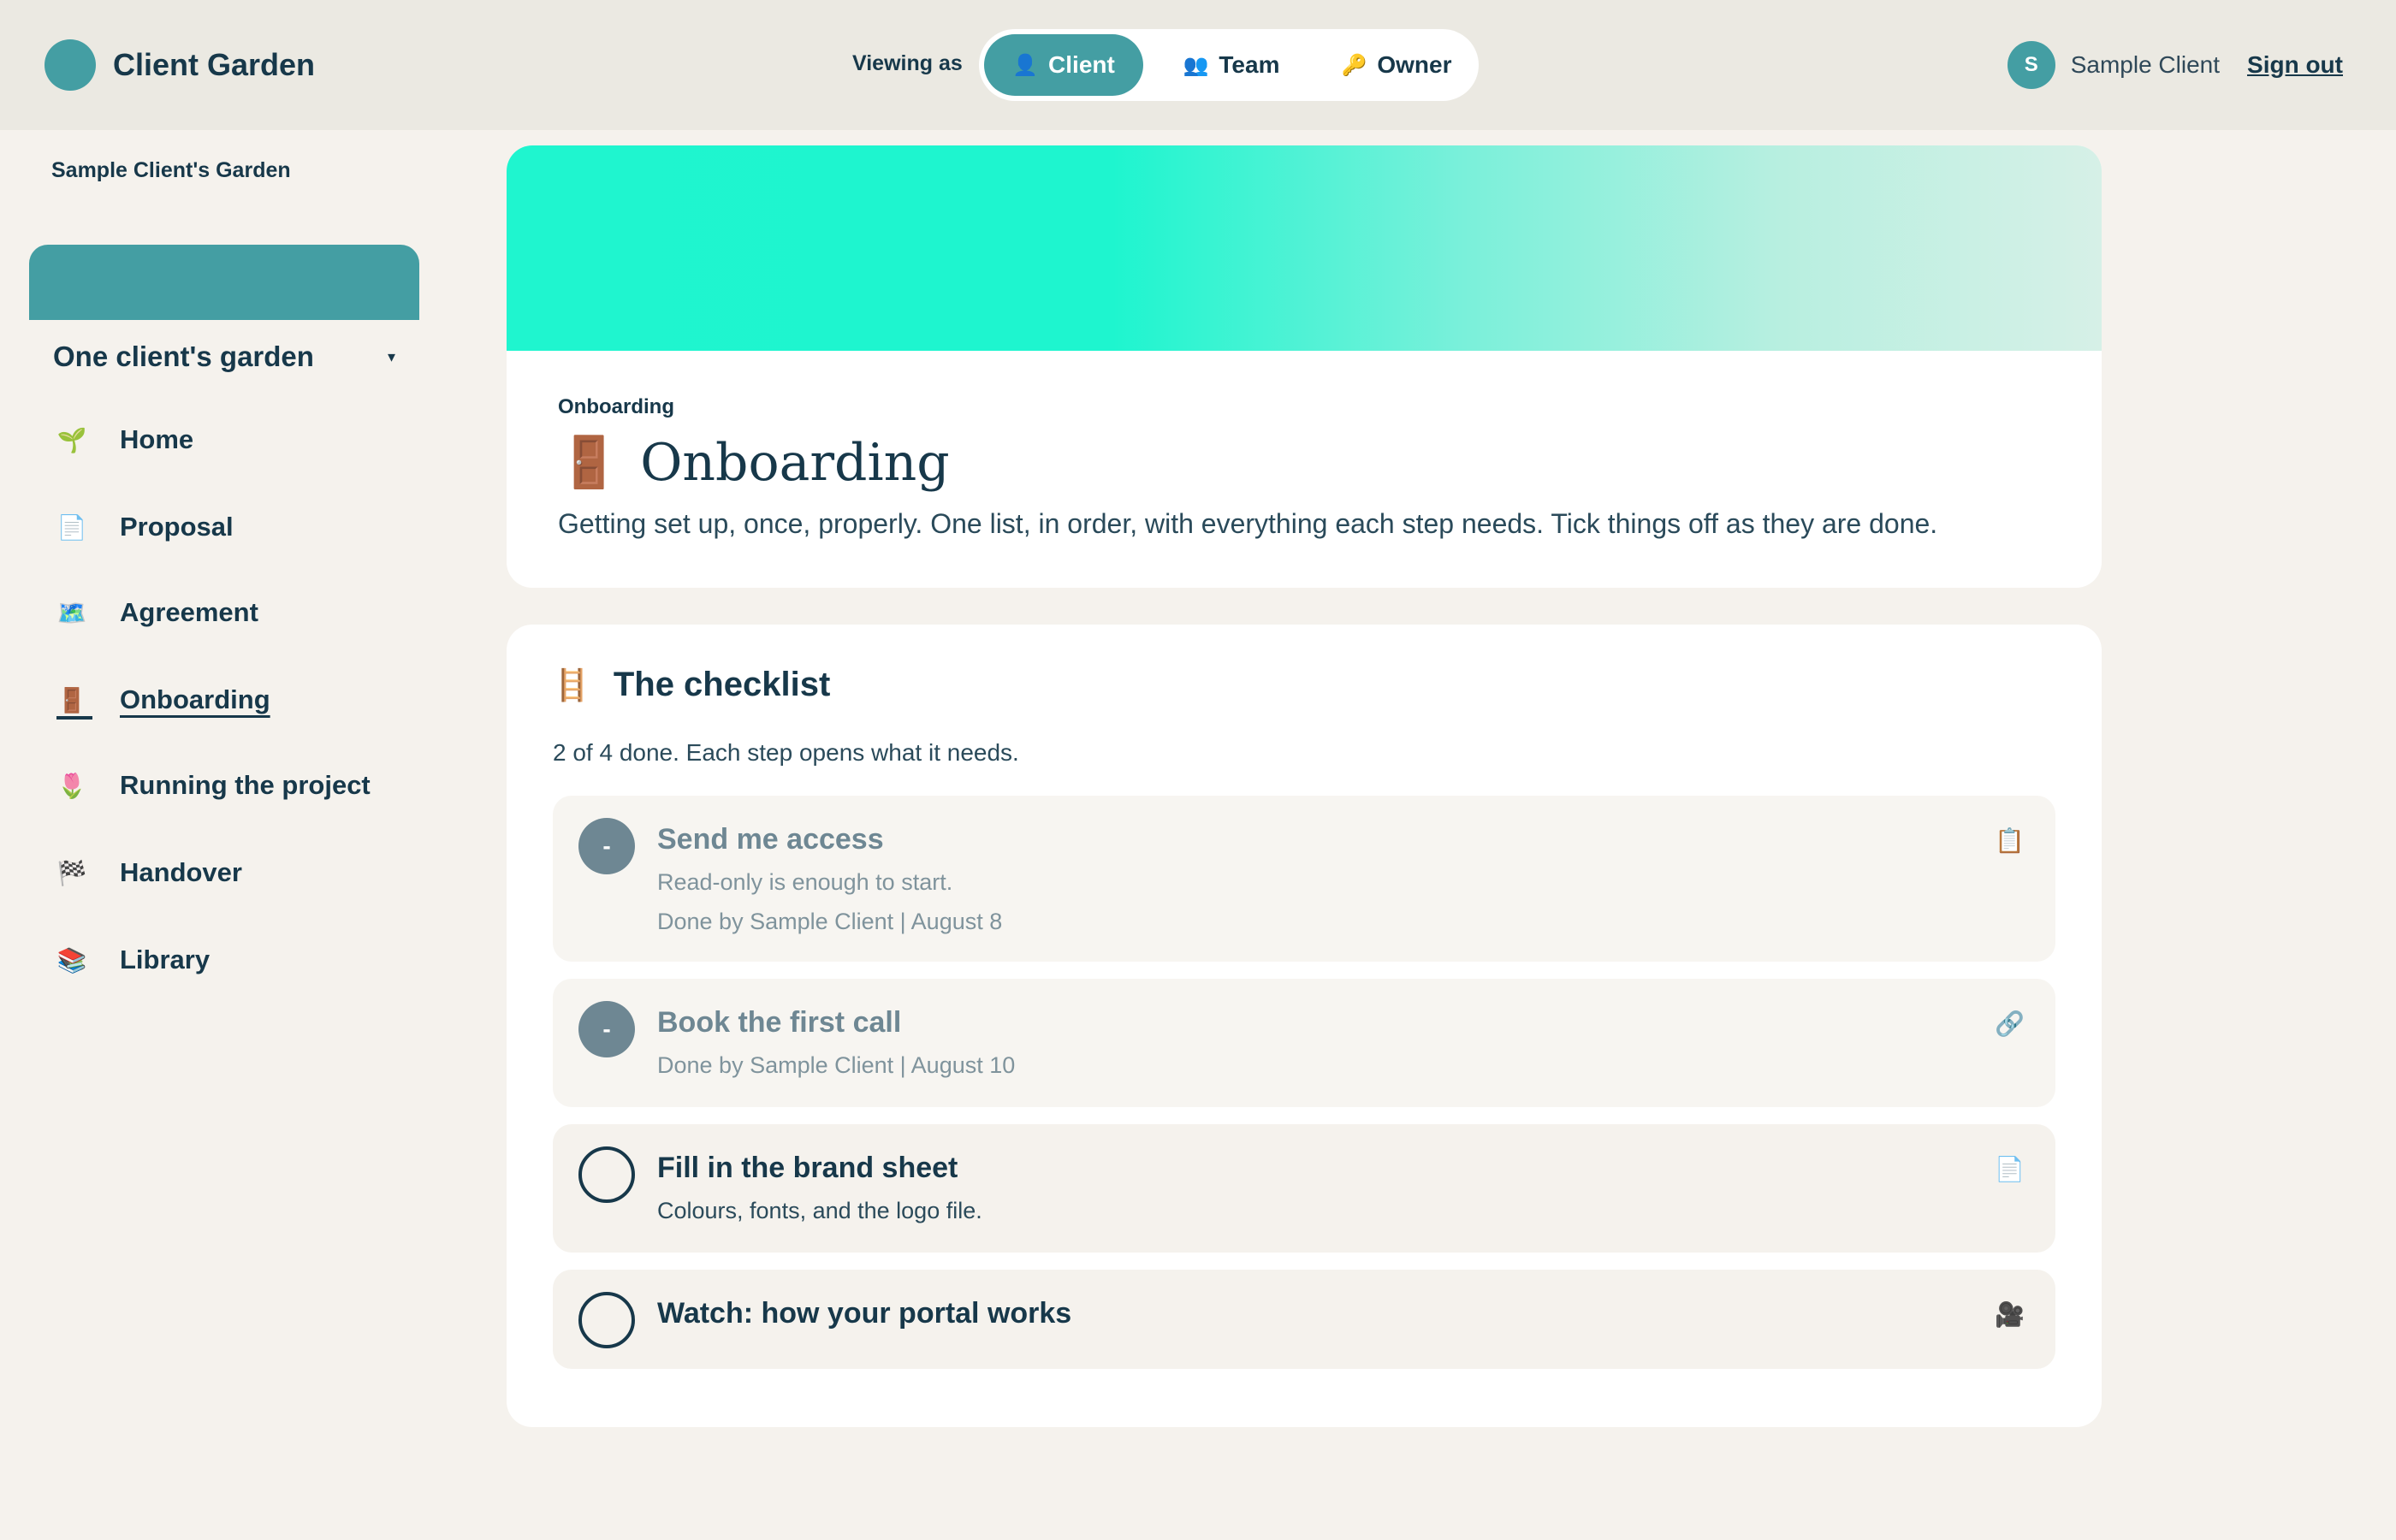 The width and height of the screenshot is (2396, 1540). I want to click on garden-select: One client's garden ▾, so click(224, 357).